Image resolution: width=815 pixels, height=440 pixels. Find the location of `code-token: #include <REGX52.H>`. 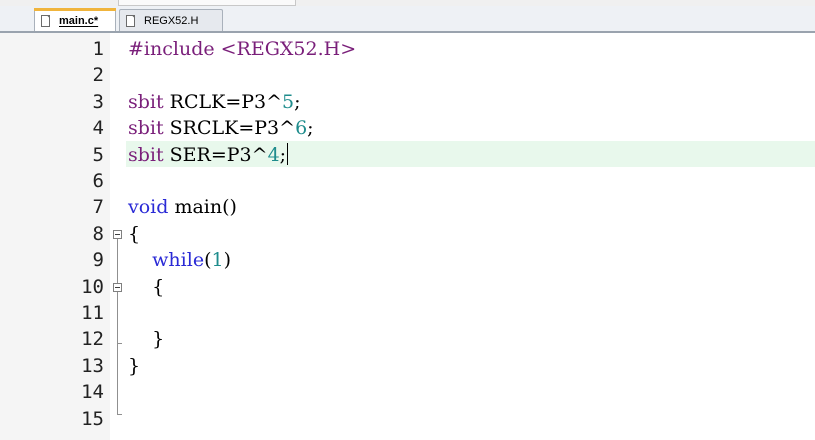

code-token: #include <REGX52.H> is located at coordinates (242, 49).